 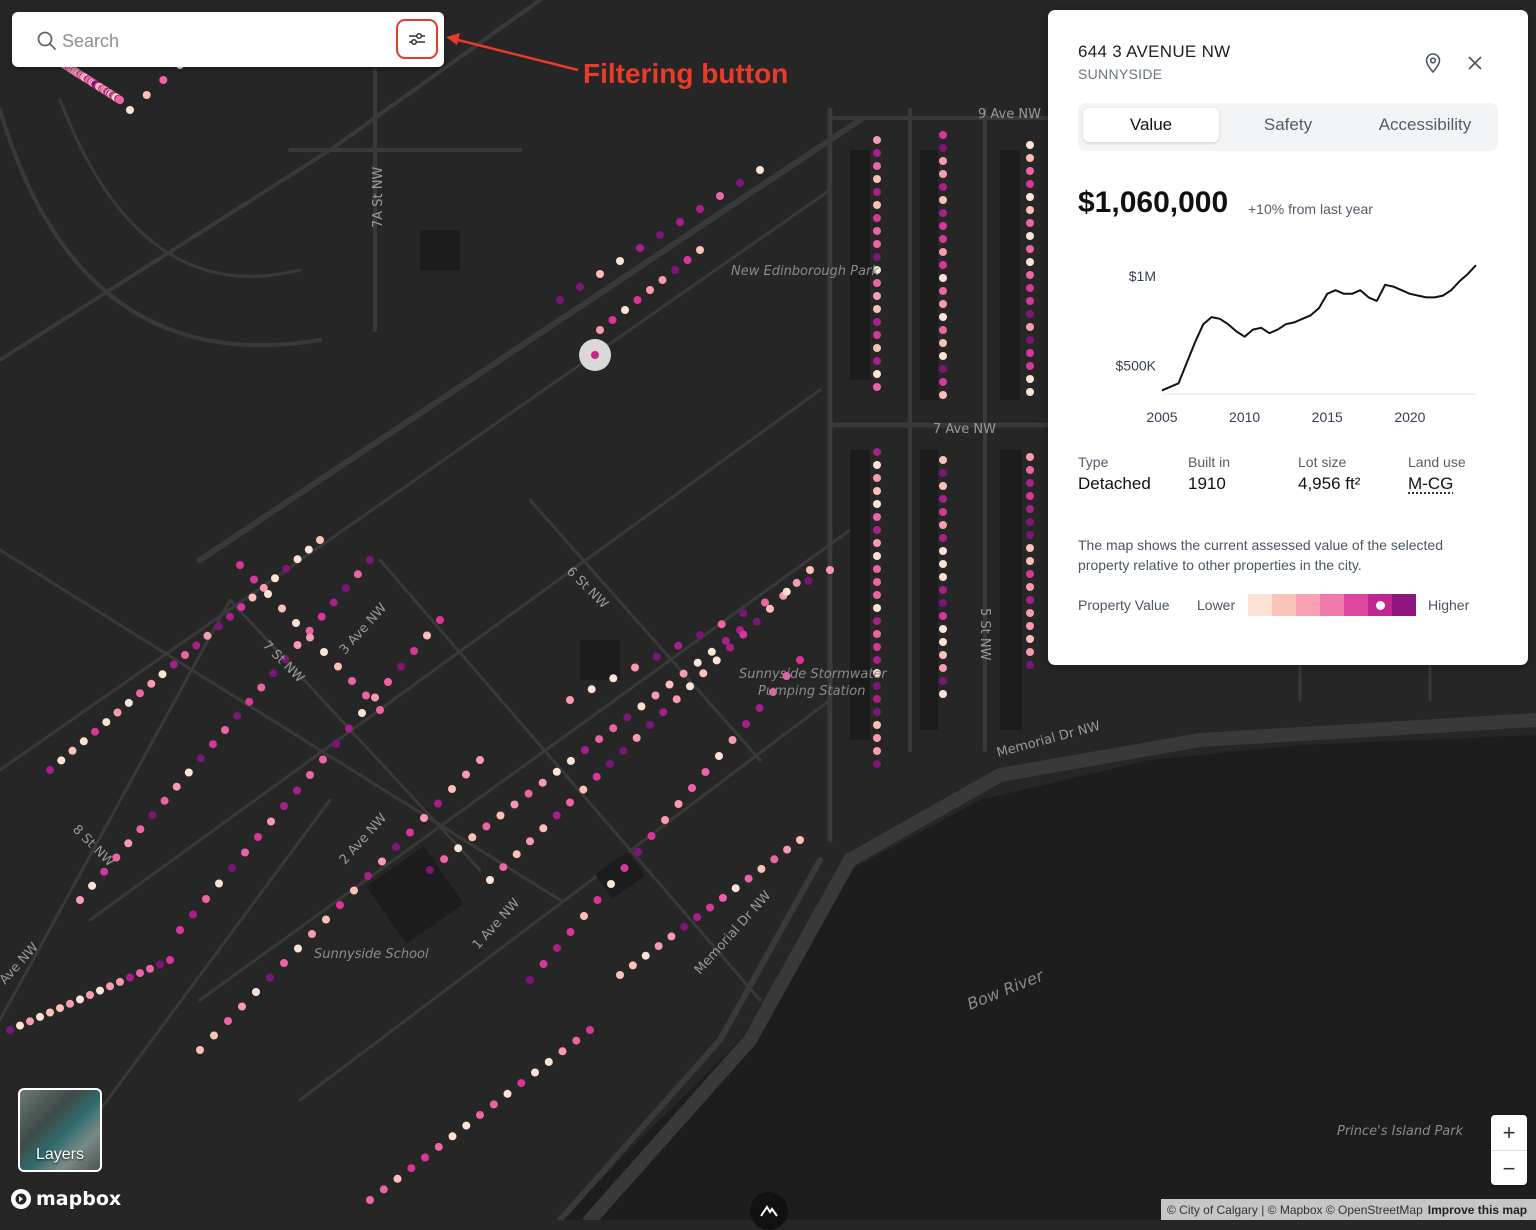 I want to click on close-button, so click(x=1475, y=63).